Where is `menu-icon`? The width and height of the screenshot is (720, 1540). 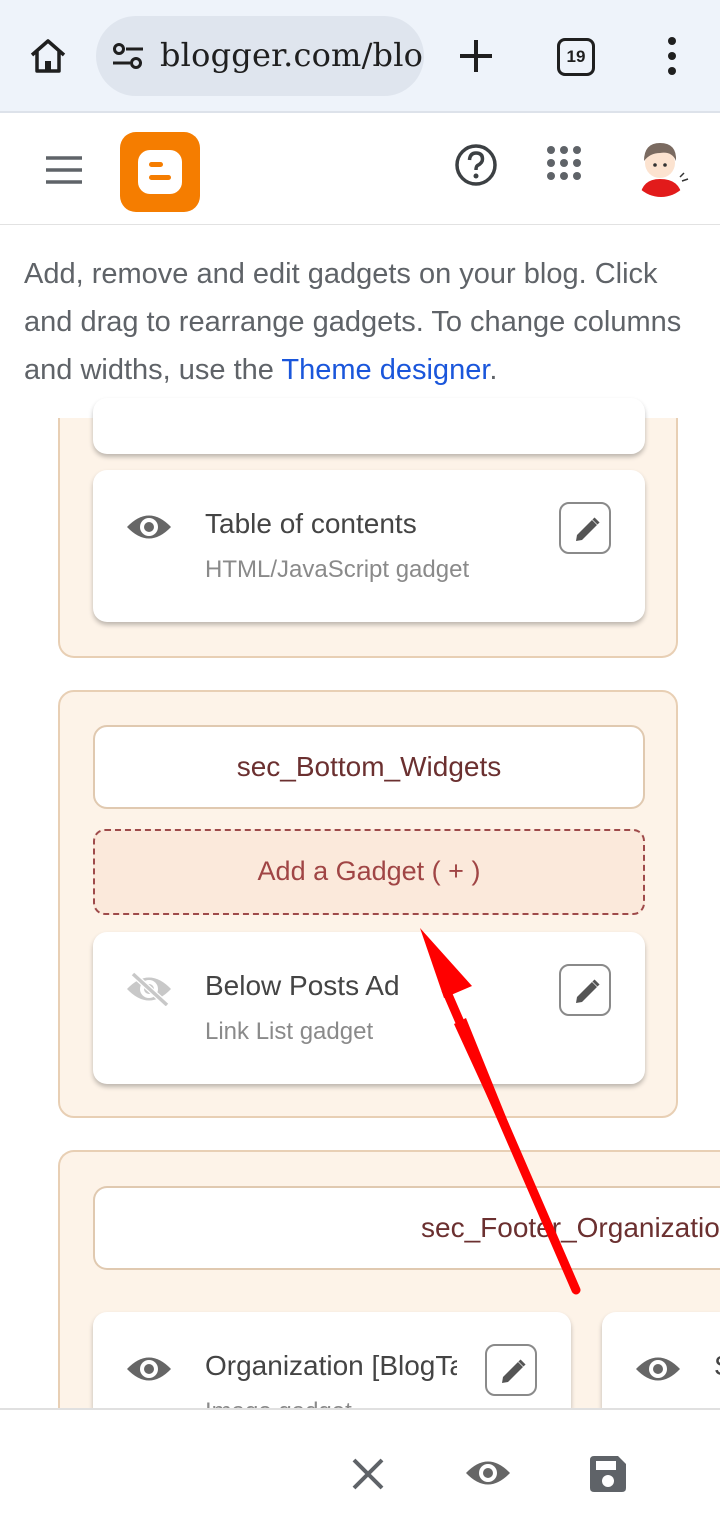
menu-icon is located at coordinates (64, 170).